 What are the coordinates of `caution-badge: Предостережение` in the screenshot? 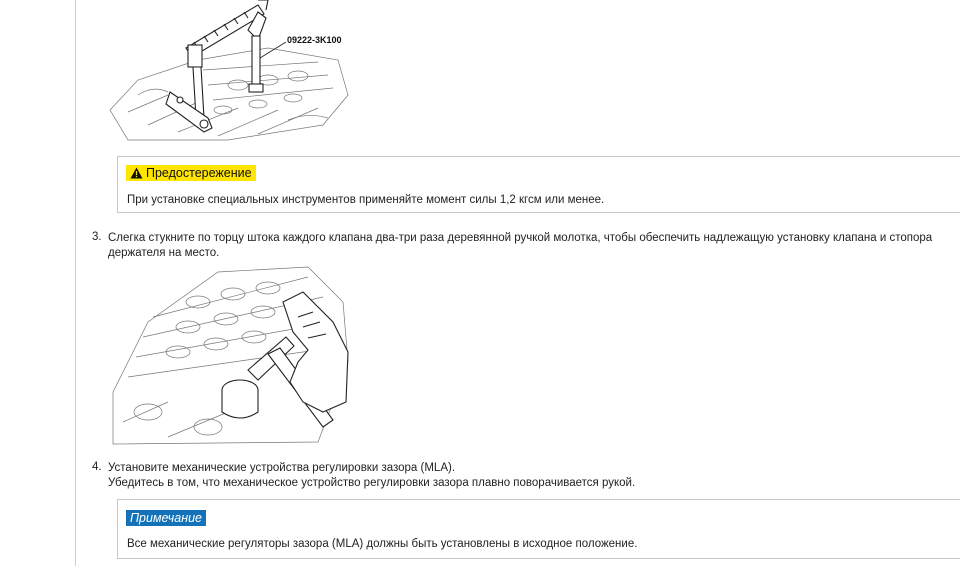 It's located at (191, 173).